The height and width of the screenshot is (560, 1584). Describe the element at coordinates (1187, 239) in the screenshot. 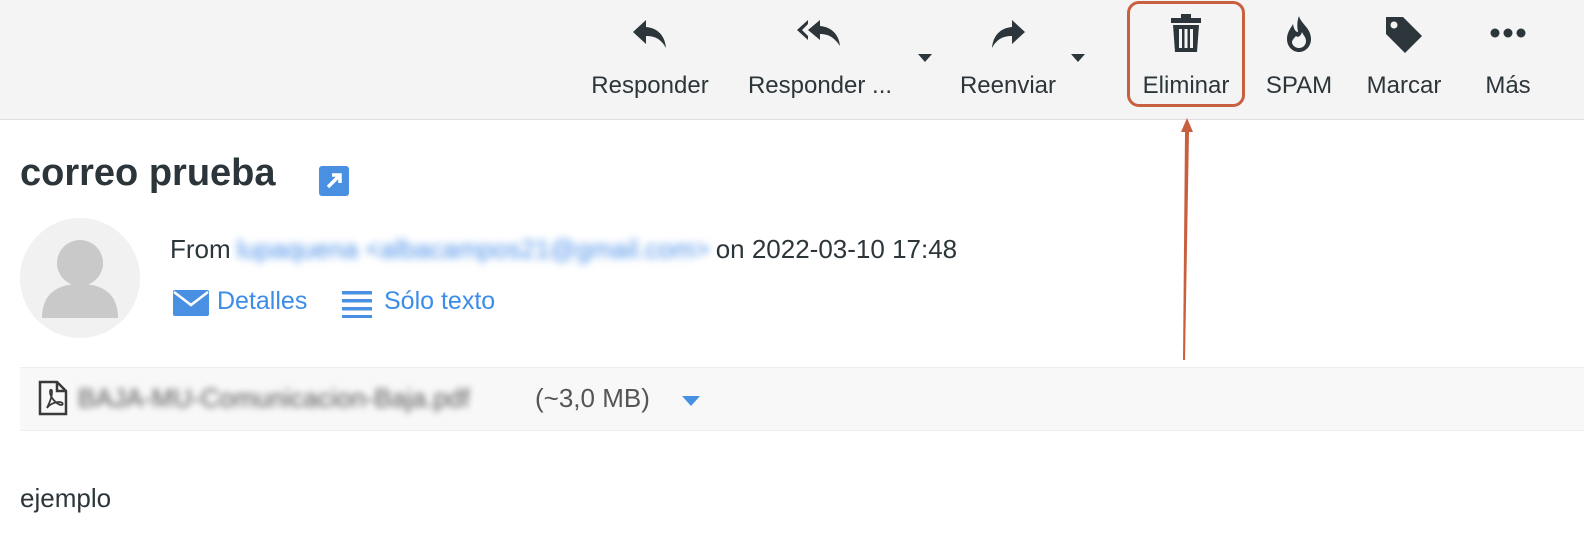

I see `annotation-arrow` at that location.